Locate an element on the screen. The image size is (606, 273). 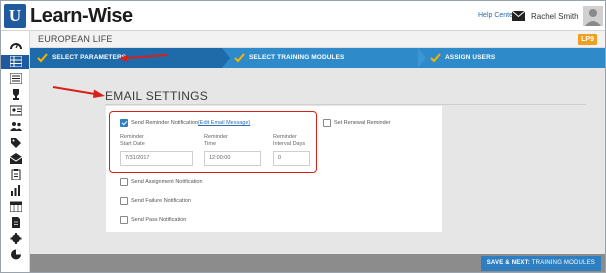
divider is located at coordinates (345, 104).